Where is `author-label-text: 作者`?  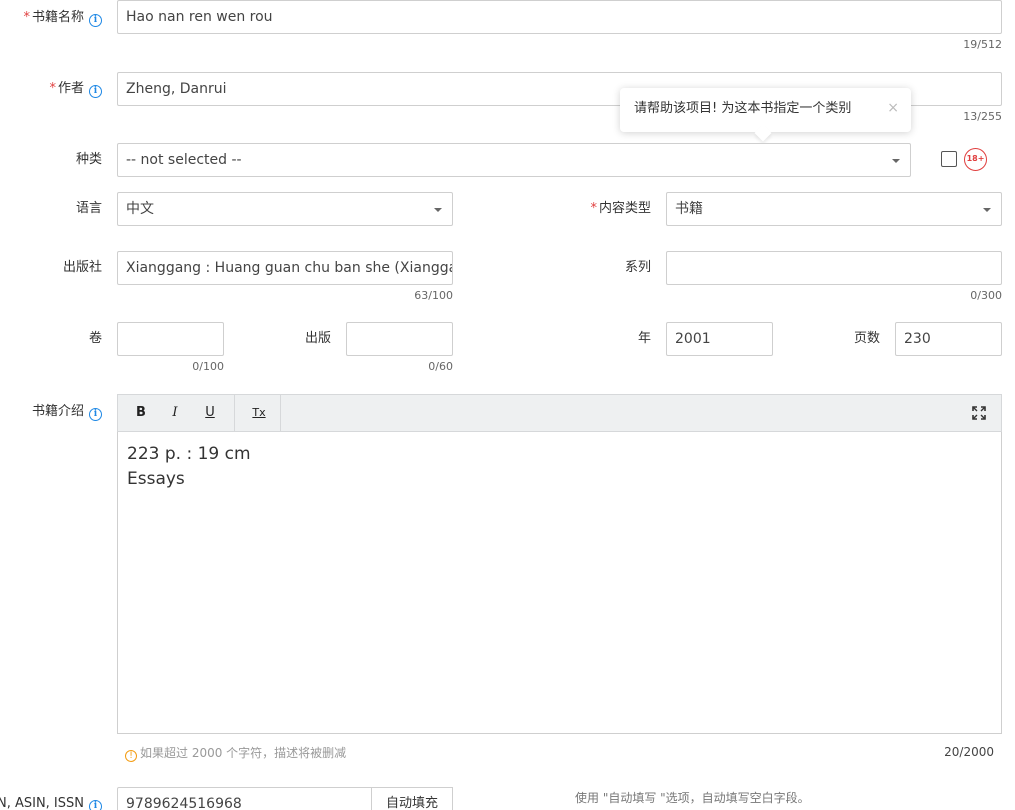
author-label-text: 作者 is located at coordinates (70, 88).